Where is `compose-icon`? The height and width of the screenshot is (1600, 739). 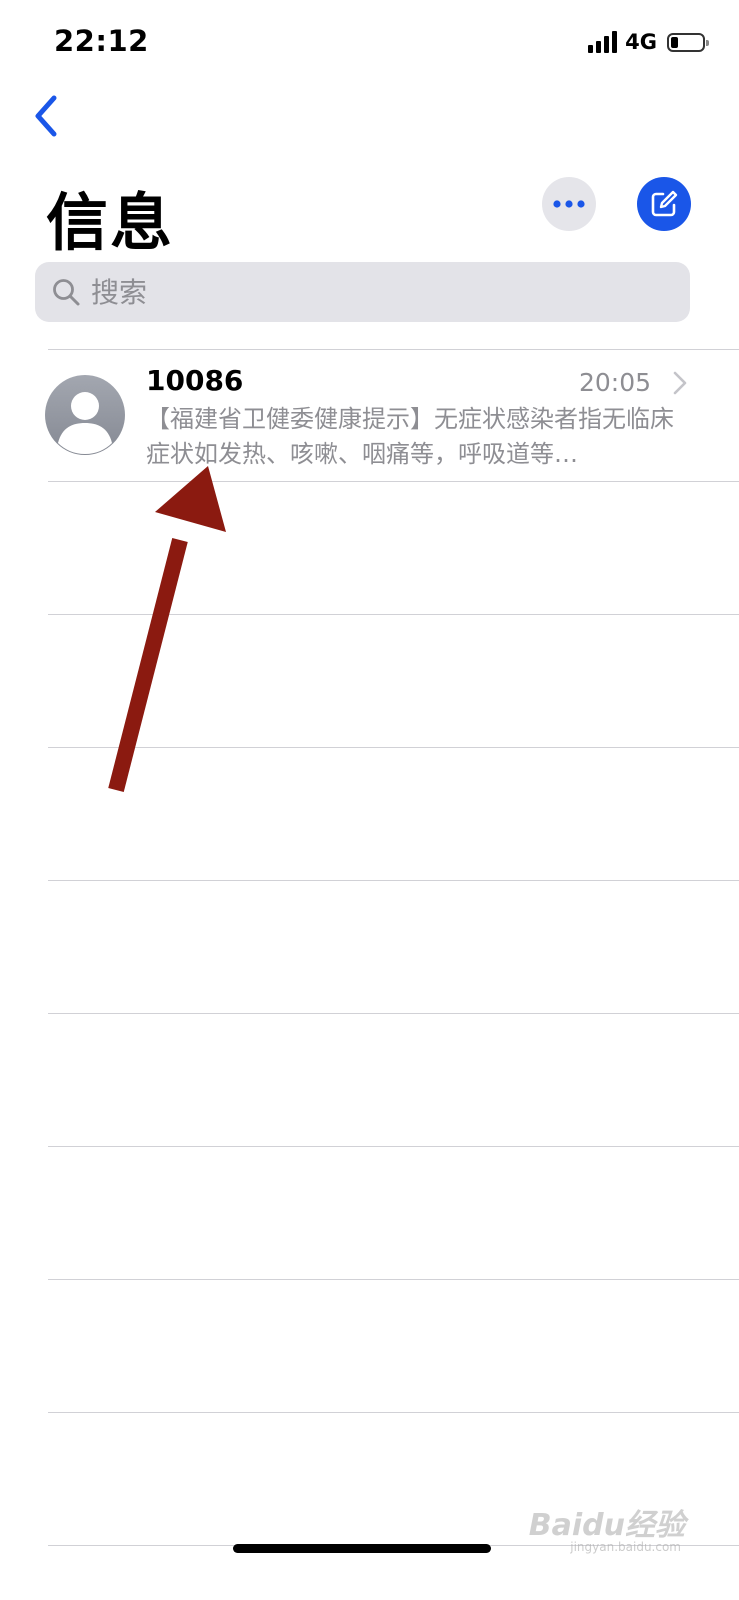
compose-icon is located at coordinates (664, 203).